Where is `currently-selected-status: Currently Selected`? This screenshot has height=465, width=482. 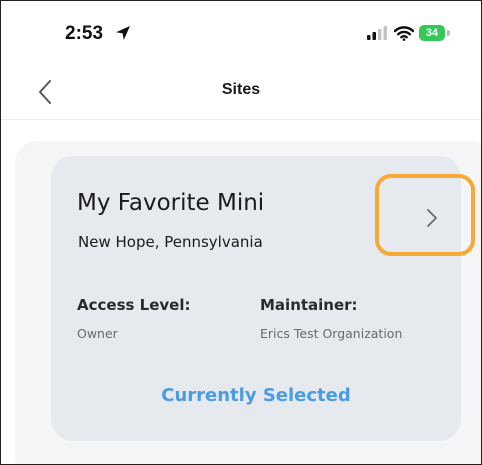 currently-selected-status: Currently Selected is located at coordinates (256, 395).